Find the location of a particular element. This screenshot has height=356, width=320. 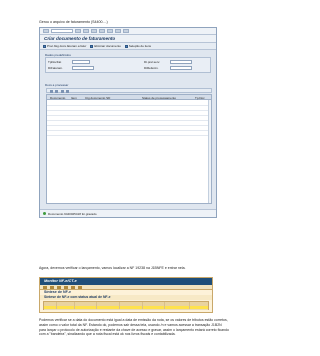

refresh-icon is located at coordinates (45, 287).